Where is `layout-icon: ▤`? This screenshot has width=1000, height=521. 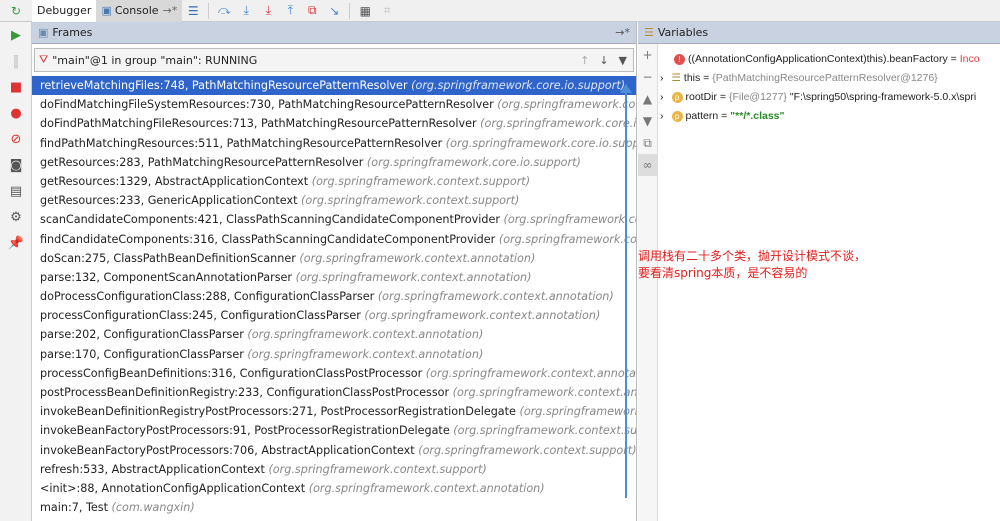
layout-icon: ▤ is located at coordinates (16, 191).